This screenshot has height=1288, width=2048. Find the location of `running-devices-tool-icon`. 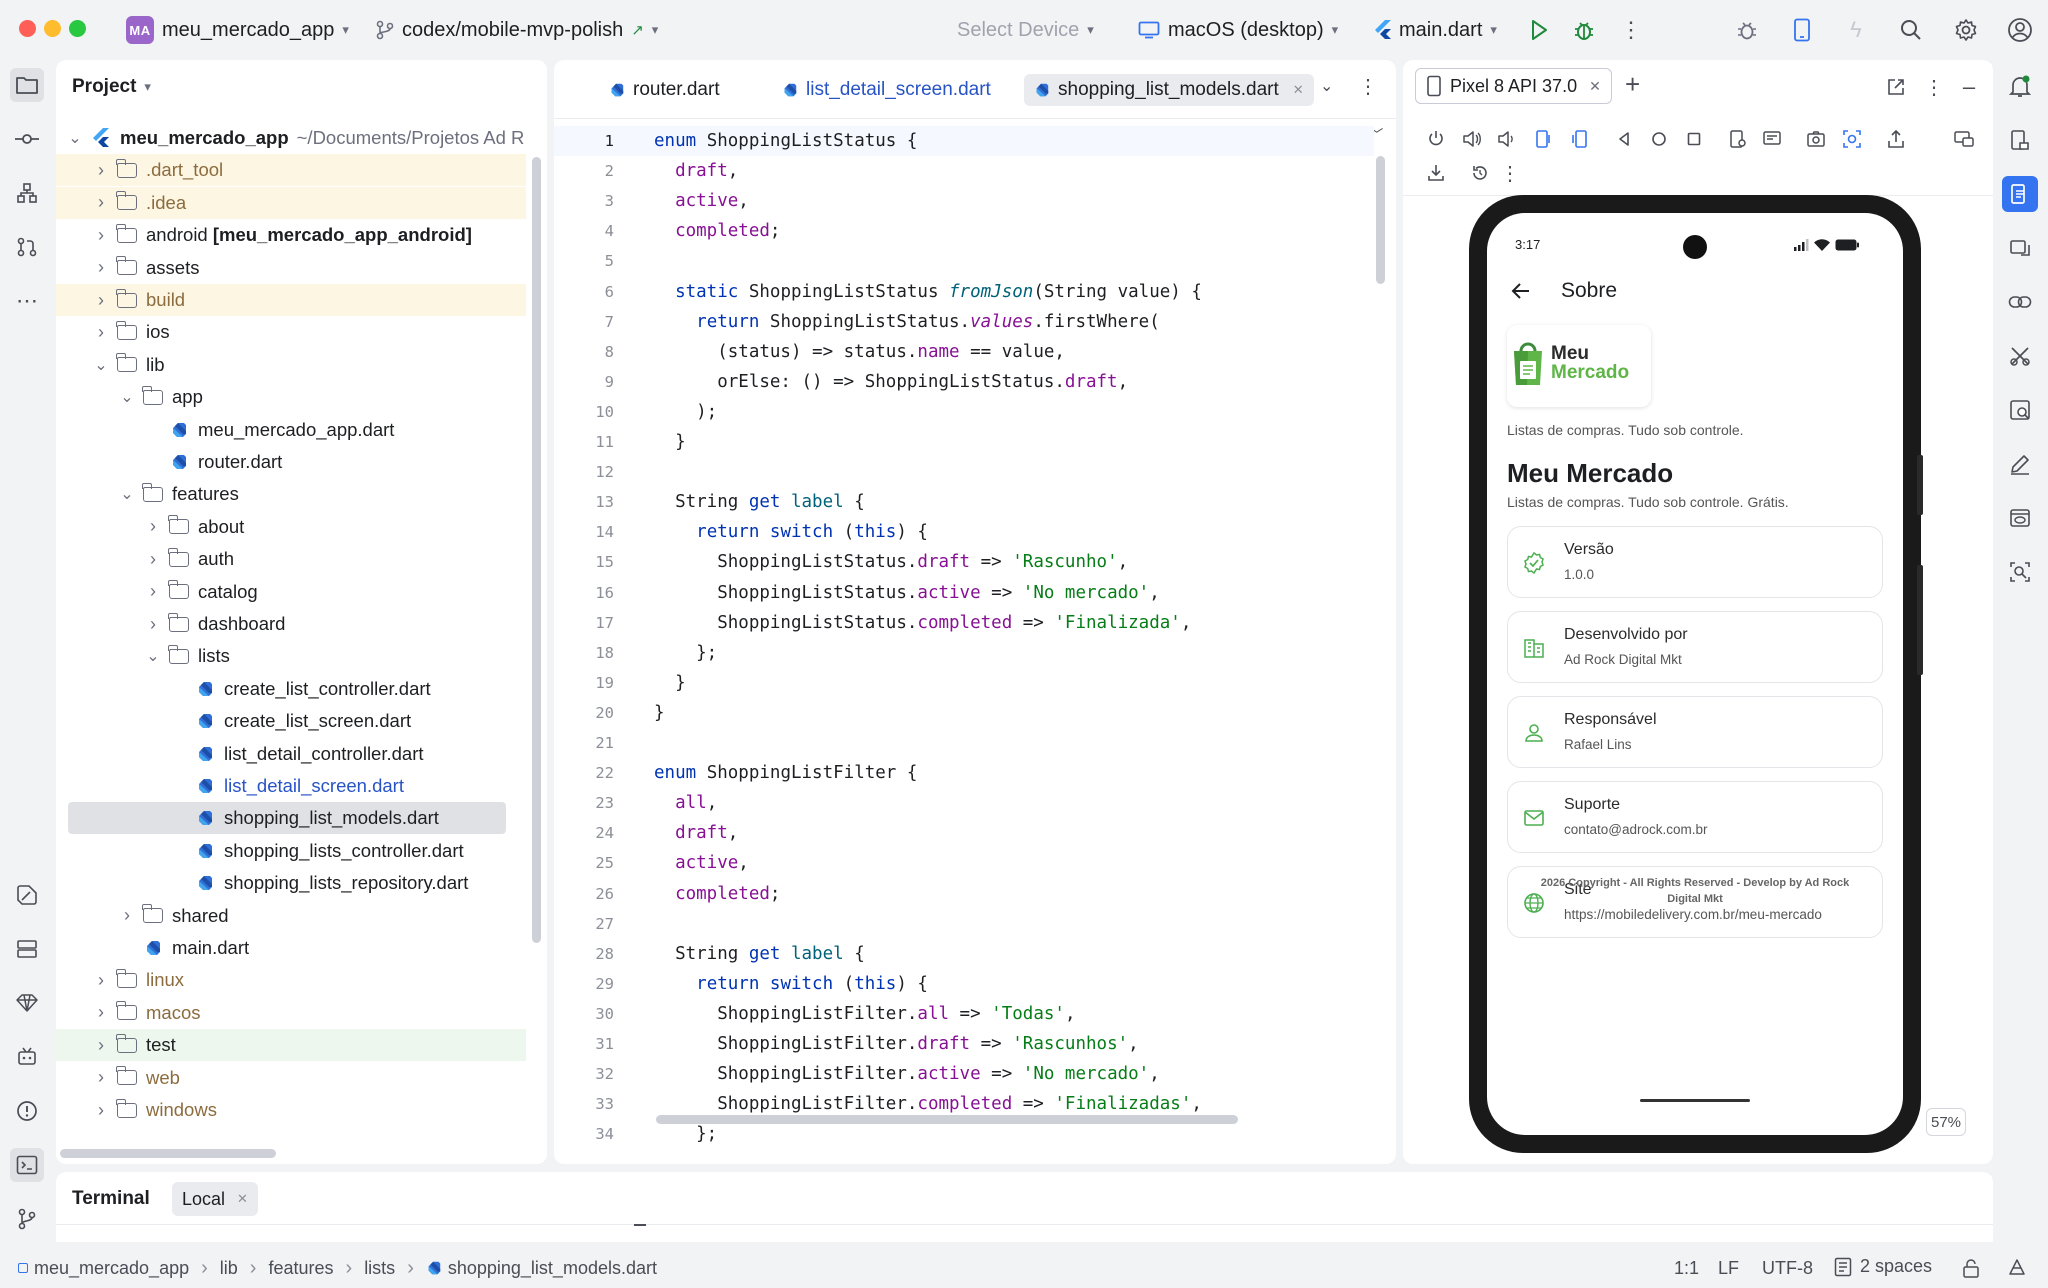

running-devices-tool-icon is located at coordinates (2020, 194).